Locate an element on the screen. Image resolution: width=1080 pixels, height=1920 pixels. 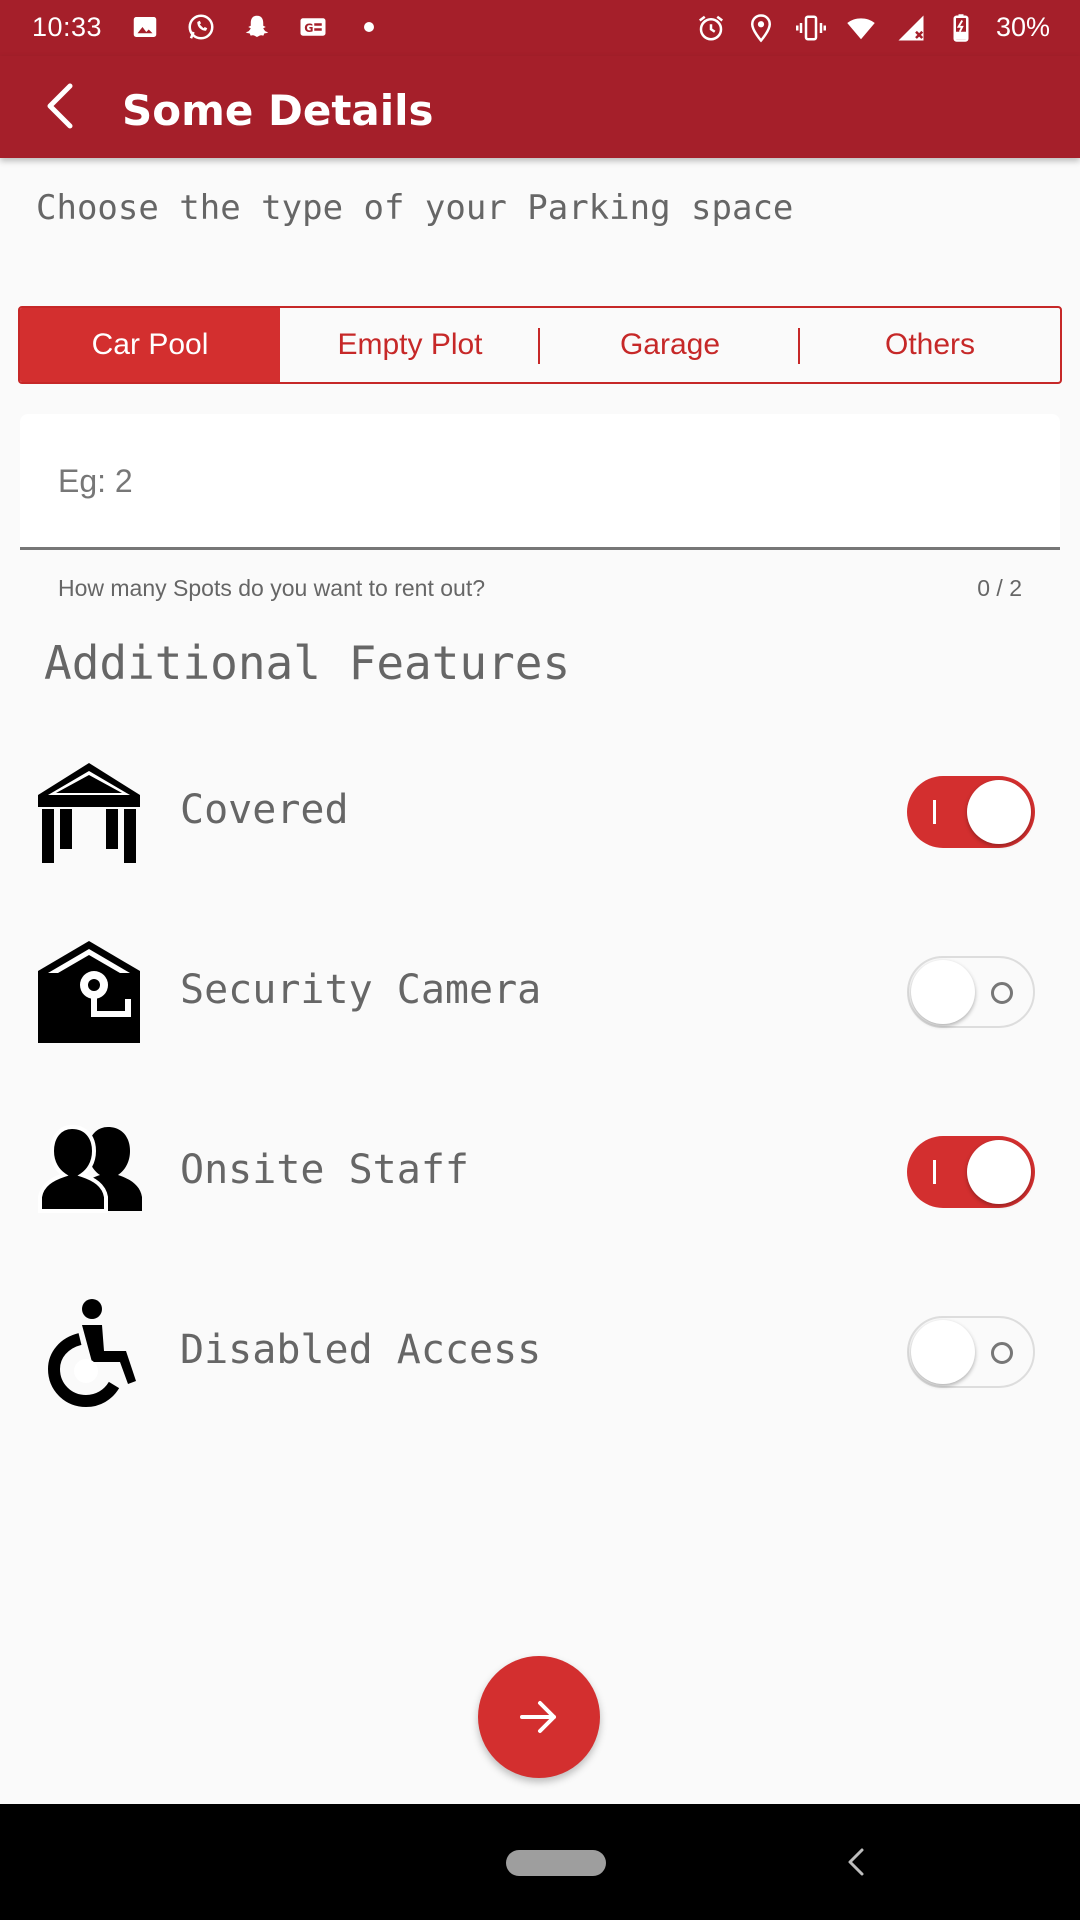
arrow-right-icon is located at coordinates (538, 1717).